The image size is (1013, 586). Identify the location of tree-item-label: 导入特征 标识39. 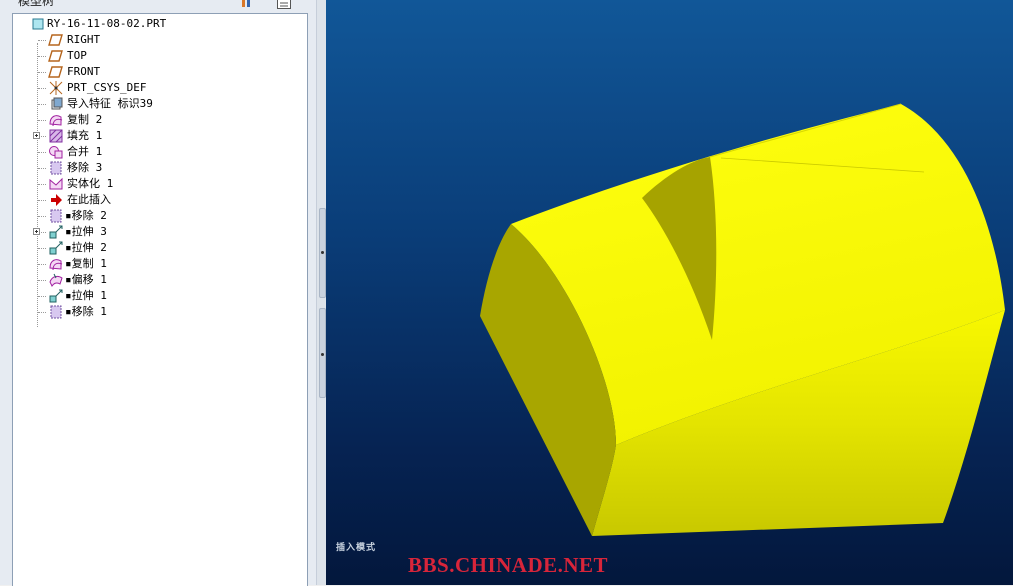
(110, 104).